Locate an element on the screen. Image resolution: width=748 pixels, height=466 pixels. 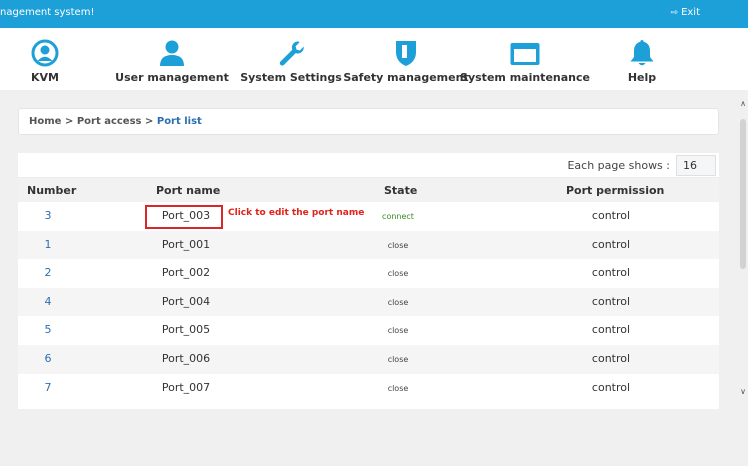
welcome-text: nagement system! is located at coordinates (47, 12).